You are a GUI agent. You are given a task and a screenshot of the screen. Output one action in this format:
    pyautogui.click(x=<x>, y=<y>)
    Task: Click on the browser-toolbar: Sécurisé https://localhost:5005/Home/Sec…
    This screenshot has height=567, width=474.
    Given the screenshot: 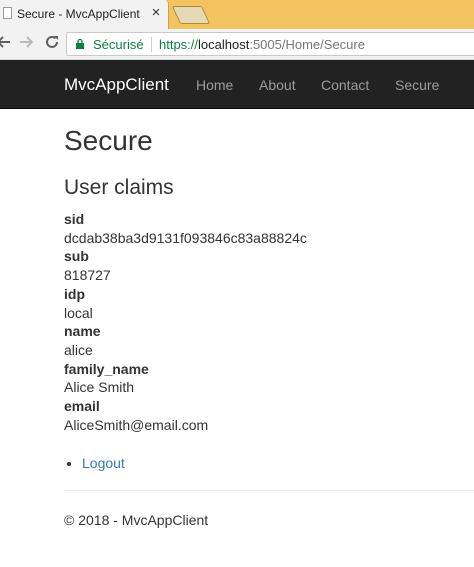 What is the action you would take?
    pyautogui.click(x=237, y=44)
    